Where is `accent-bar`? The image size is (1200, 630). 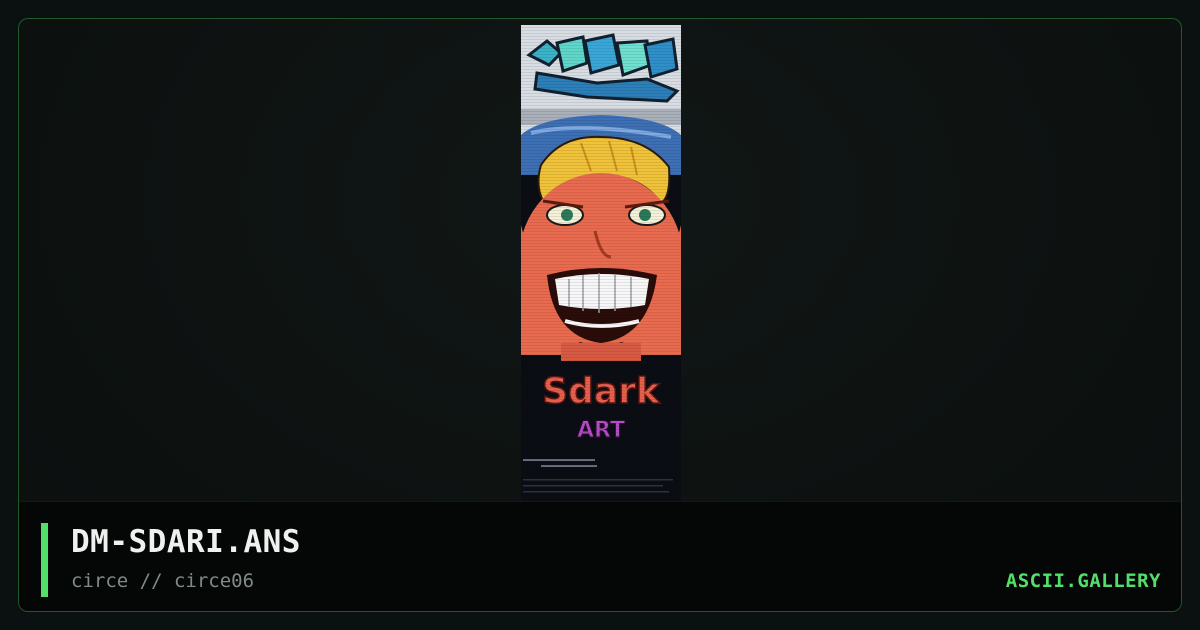
accent-bar is located at coordinates (44, 560).